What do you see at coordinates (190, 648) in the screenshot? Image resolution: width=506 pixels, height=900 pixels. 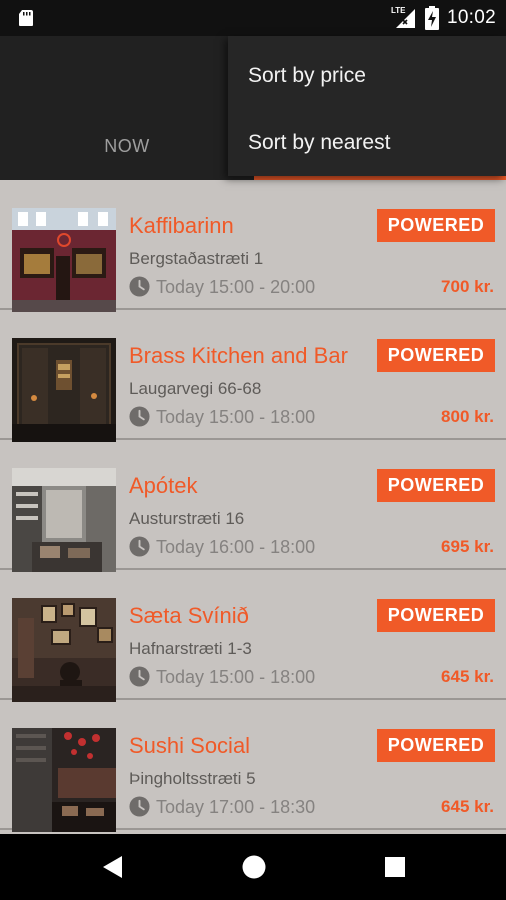 I see `place-address: Hafnarstræti 1-3` at bounding box center [190, 648].